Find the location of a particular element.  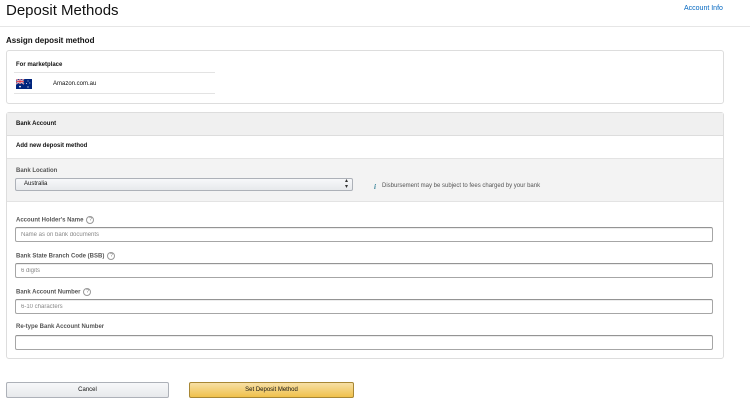

retype-account-number-label: Re-type Bank Account Number is located at coordinates (60, 327).